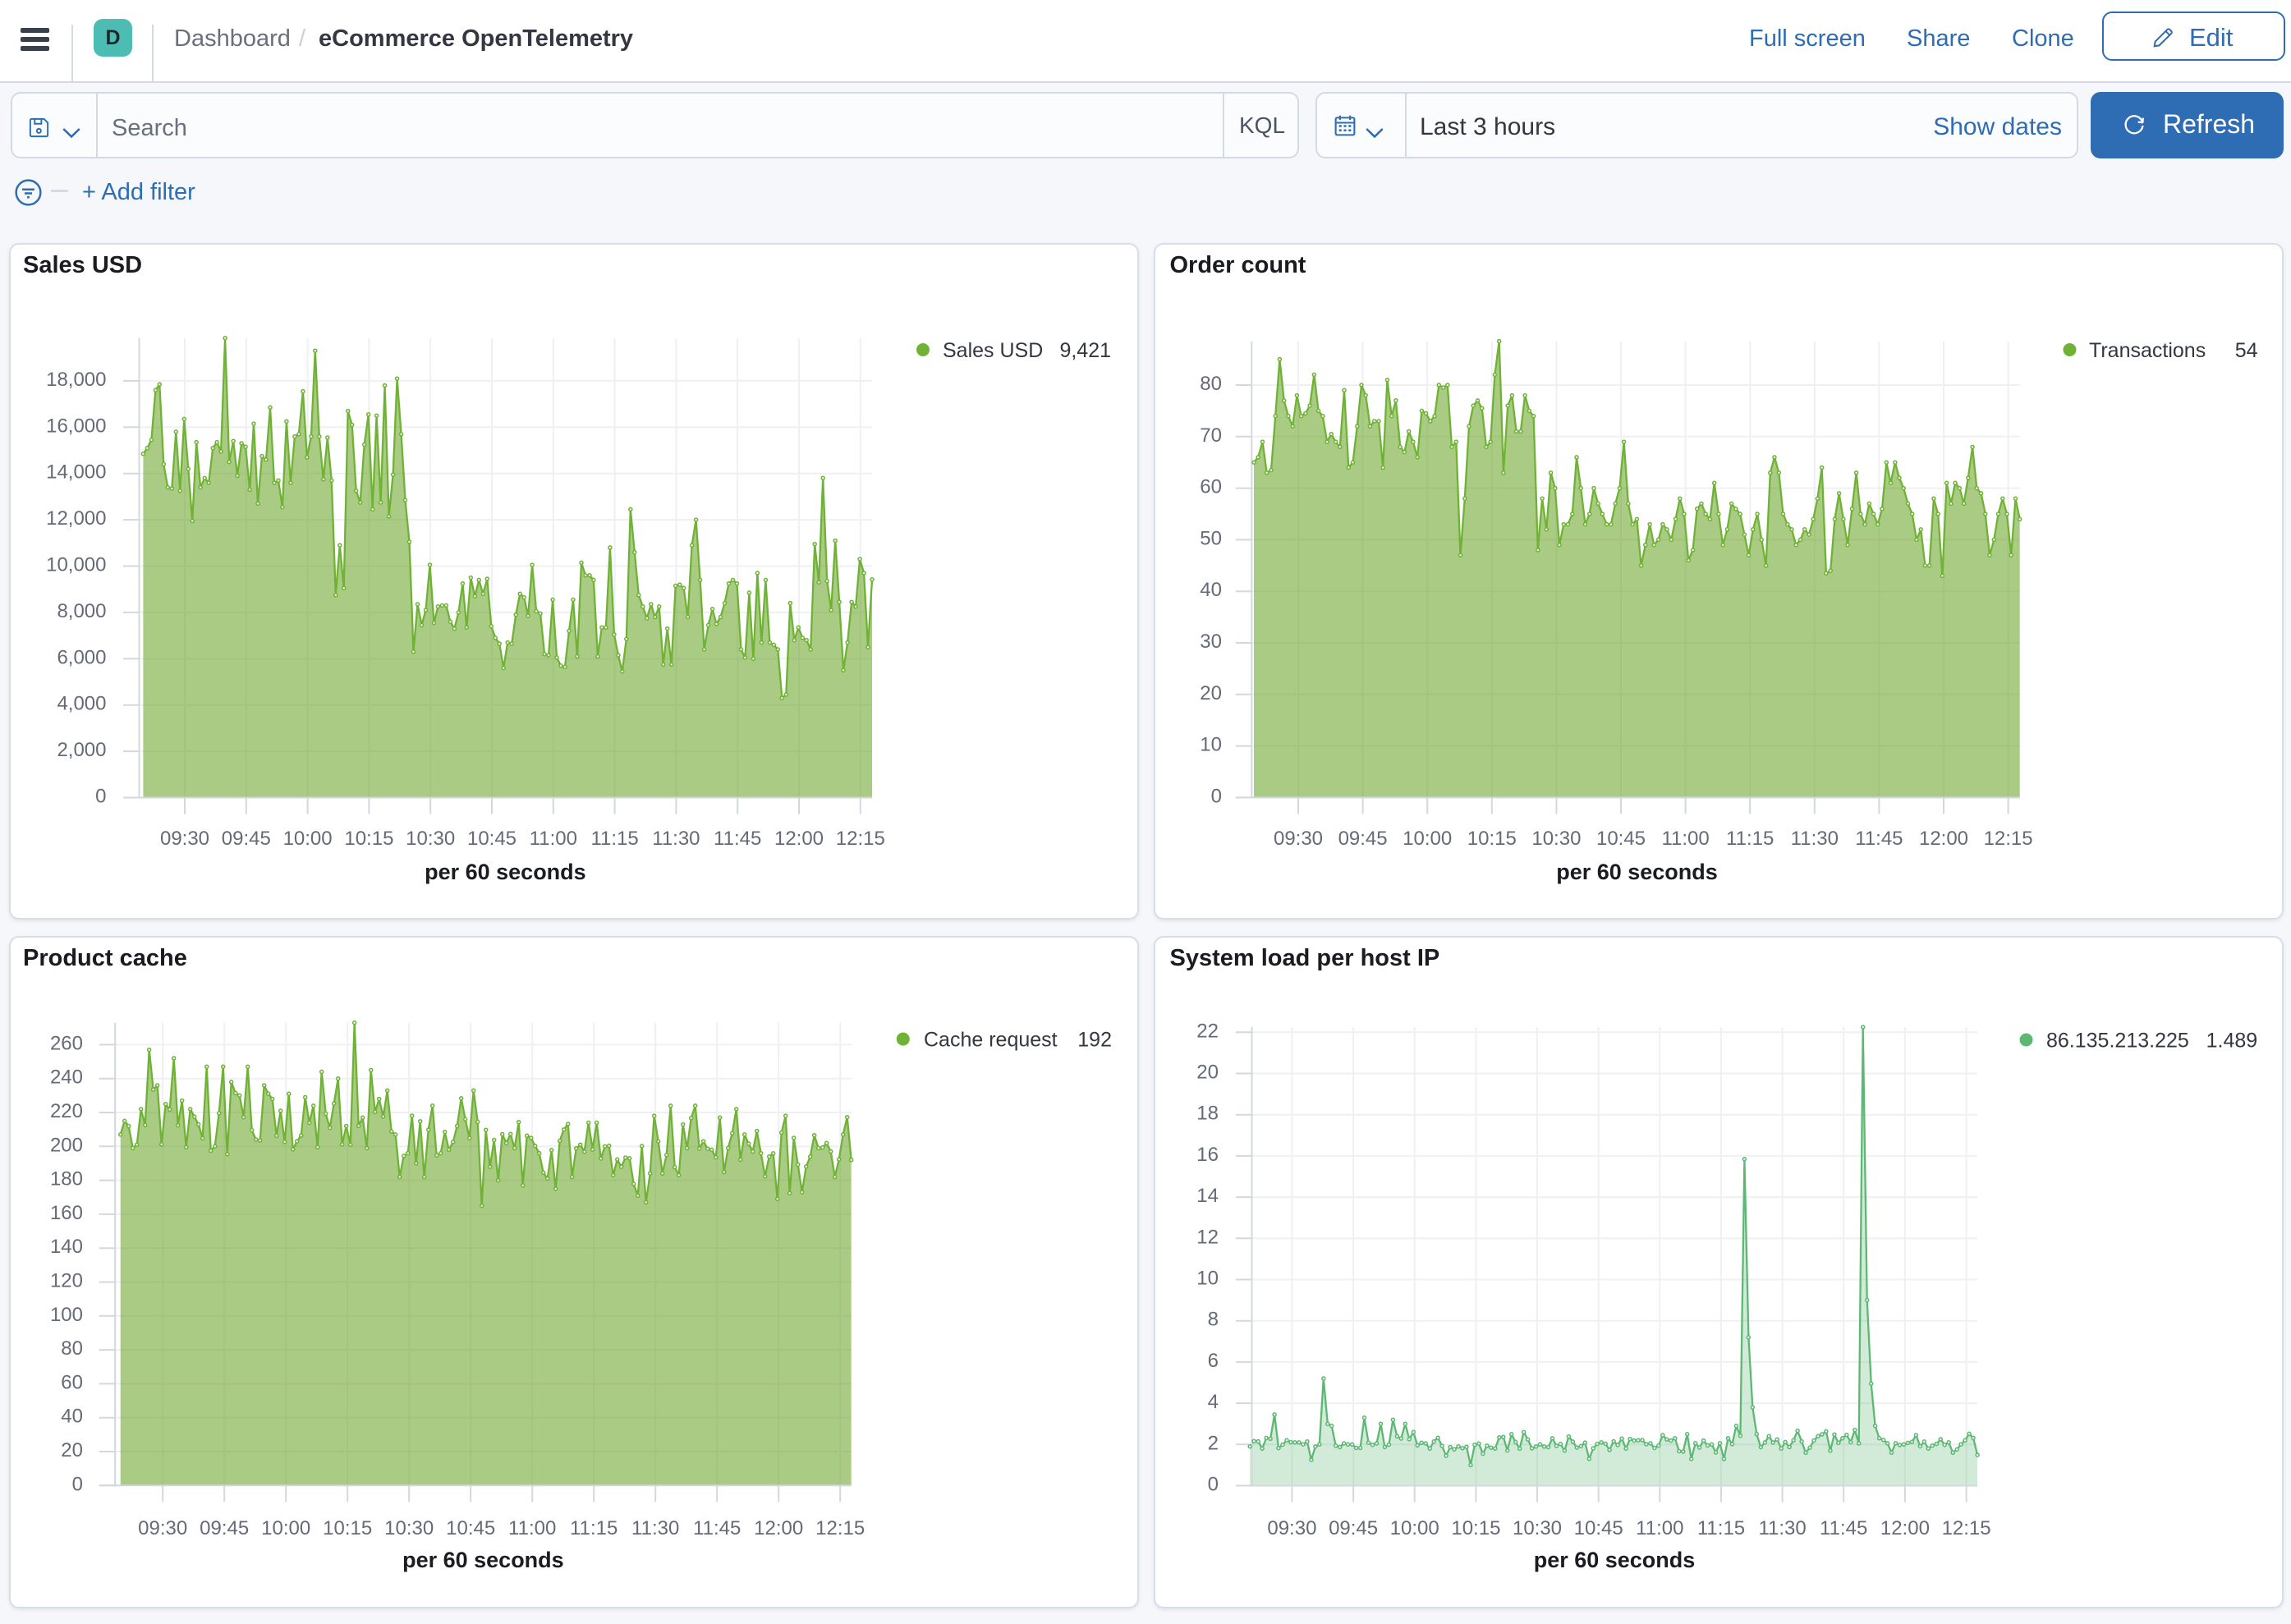  What do you see at coordinates (1207, 1237) in the screenshot?
I see `svg-text: 12` at bounding box center [1207, 1237].